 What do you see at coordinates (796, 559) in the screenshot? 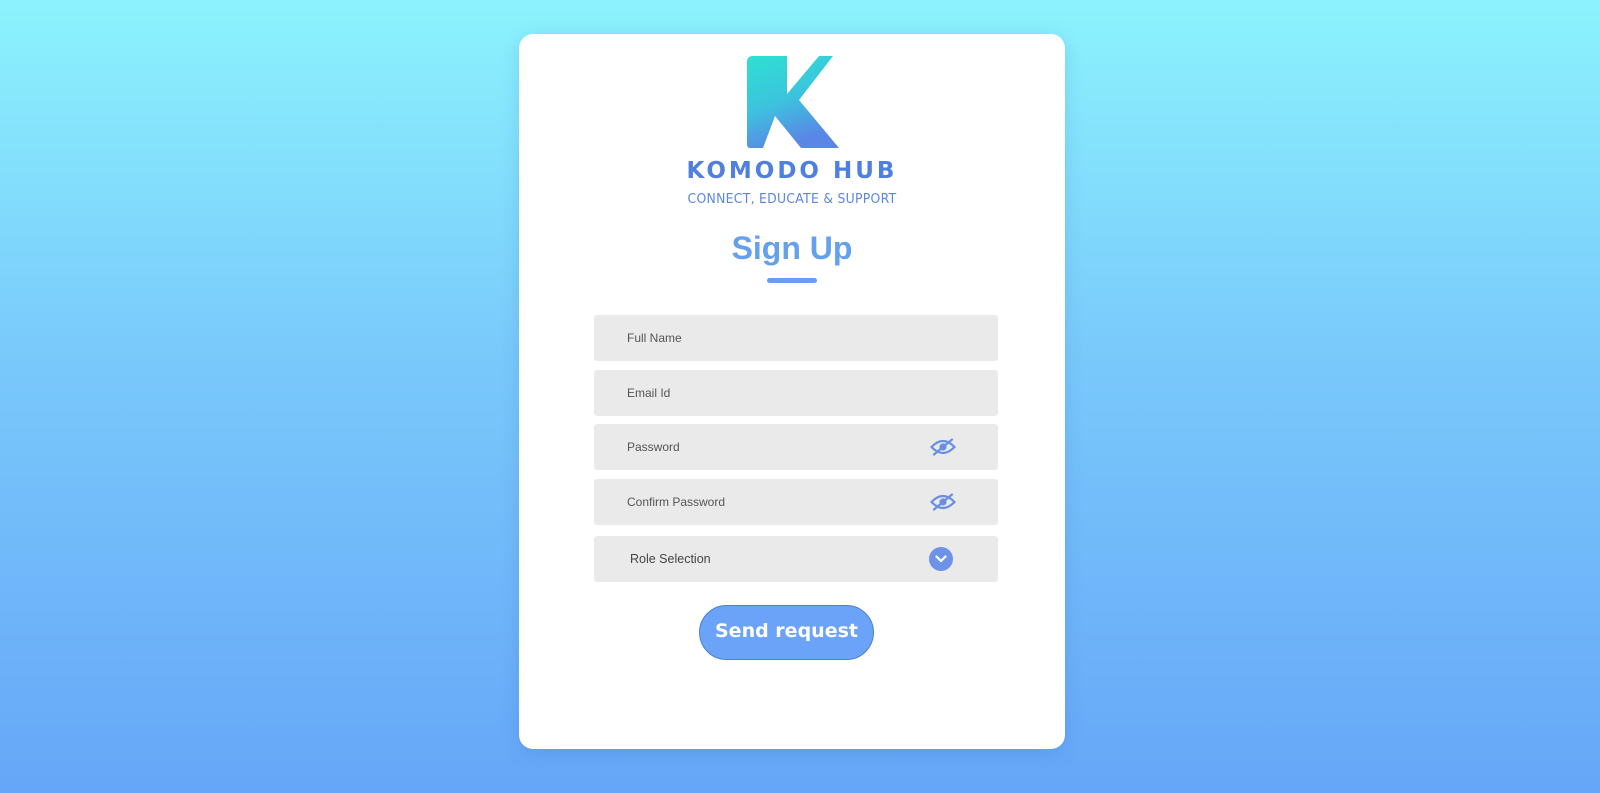
I see `role-selection-dropdown: Role Selection` at bounding box center [796, 559].